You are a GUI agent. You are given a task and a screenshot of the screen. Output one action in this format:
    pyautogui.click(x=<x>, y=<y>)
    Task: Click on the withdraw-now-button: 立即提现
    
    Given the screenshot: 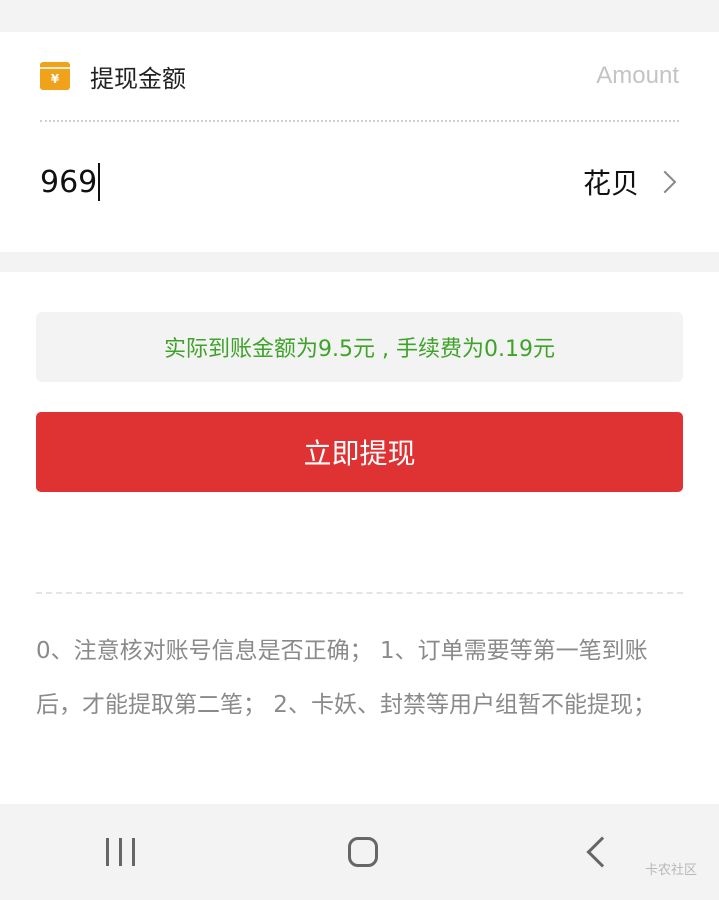 What is the action you would take?
    pyautogui.click(x=359, y=452)
    